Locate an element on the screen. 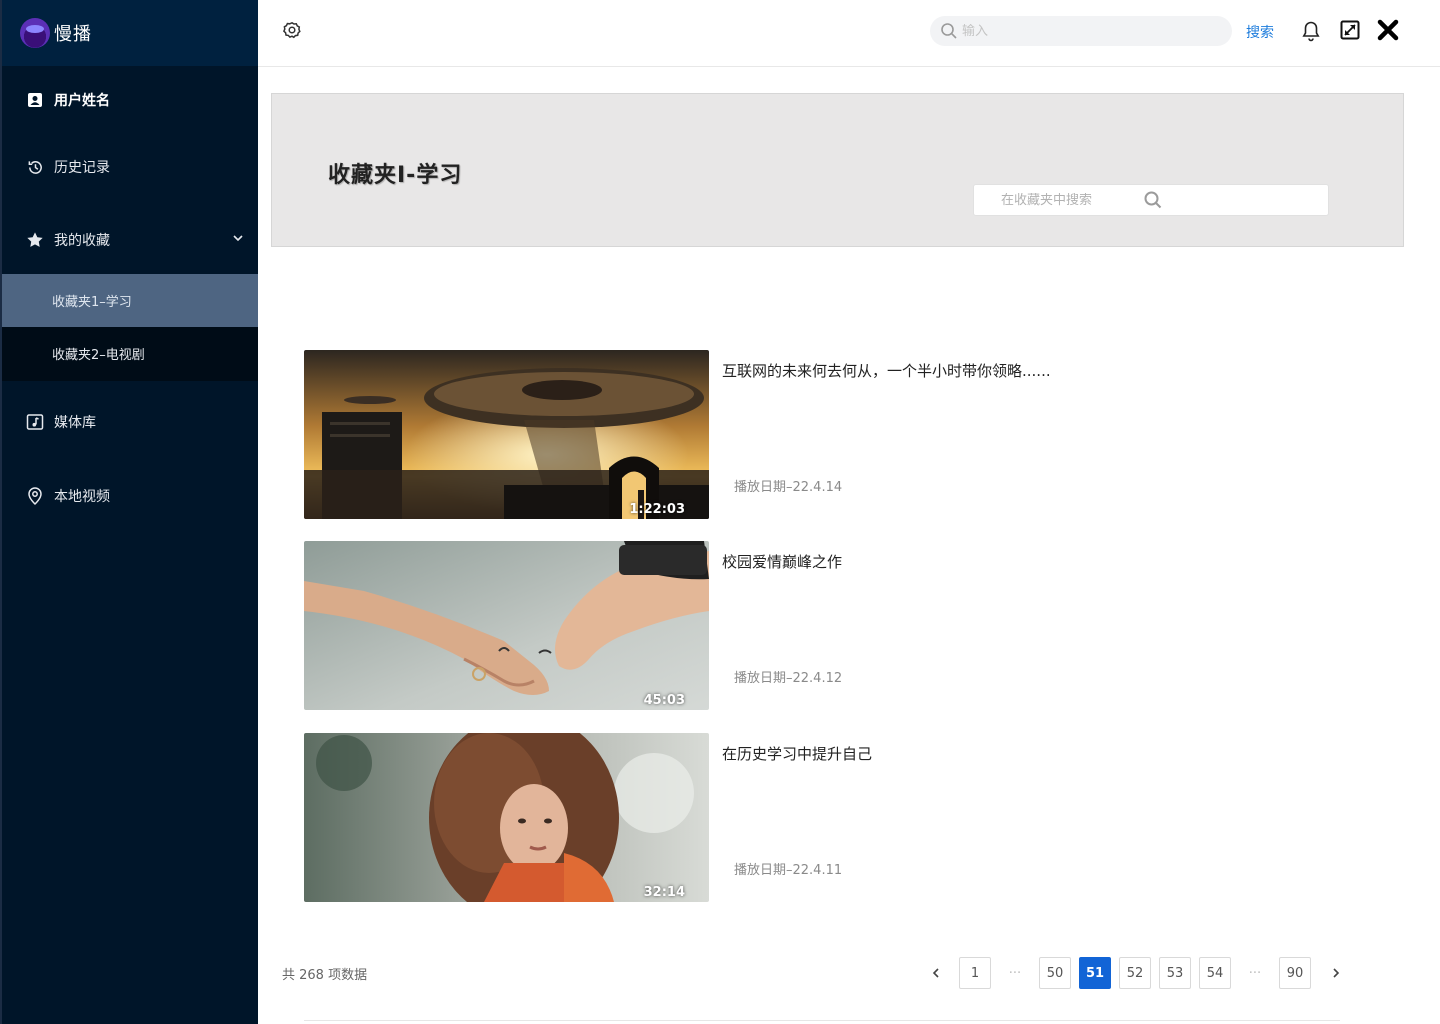 This screenshot has height=1024, width=1440. close-icon is located at coordinates (1389, 31).